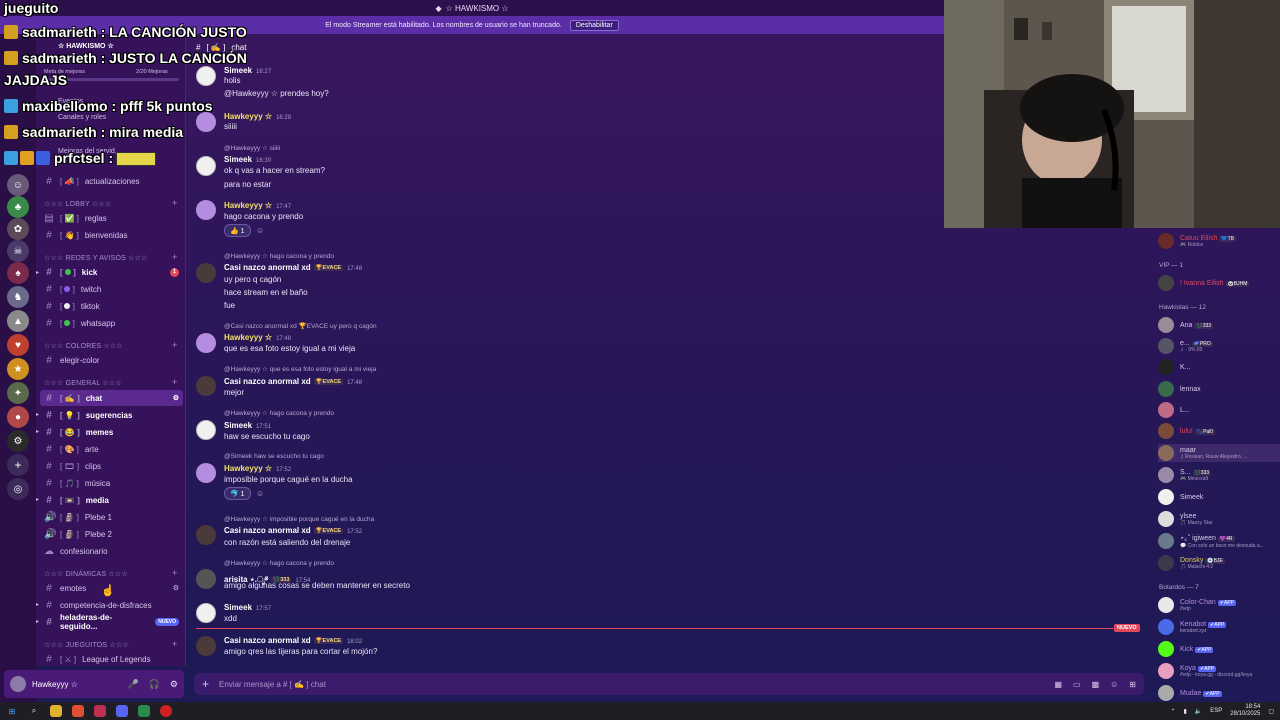 The image size is (1280, 720). Describe the element at coordinates (18, 489) in the screenshot. I see `explore-icon: ◎` at that location.